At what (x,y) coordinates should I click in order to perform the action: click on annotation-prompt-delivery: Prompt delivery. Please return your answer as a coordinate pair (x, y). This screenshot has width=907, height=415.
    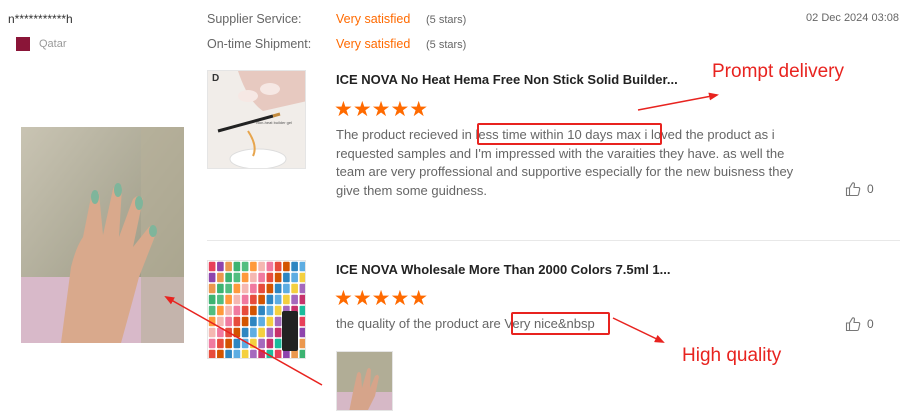
    Looking at the image, I should click on (778, 71).